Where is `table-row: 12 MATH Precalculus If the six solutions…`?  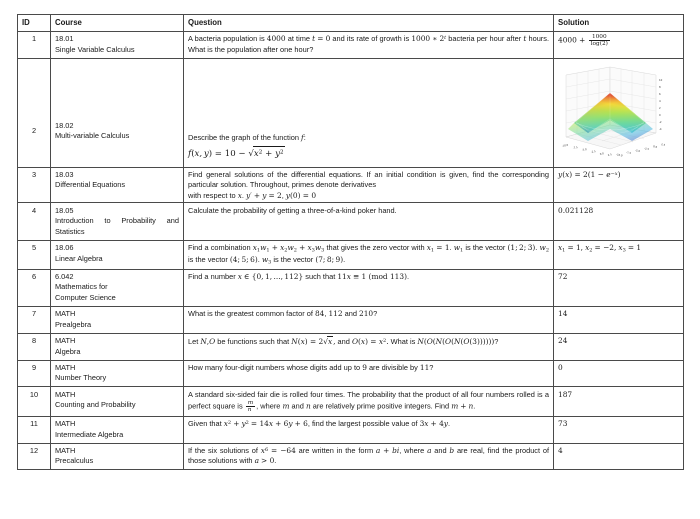
table-row: 12 MATH Precalculus If the six solutions… is located at coordinates (350, 456).